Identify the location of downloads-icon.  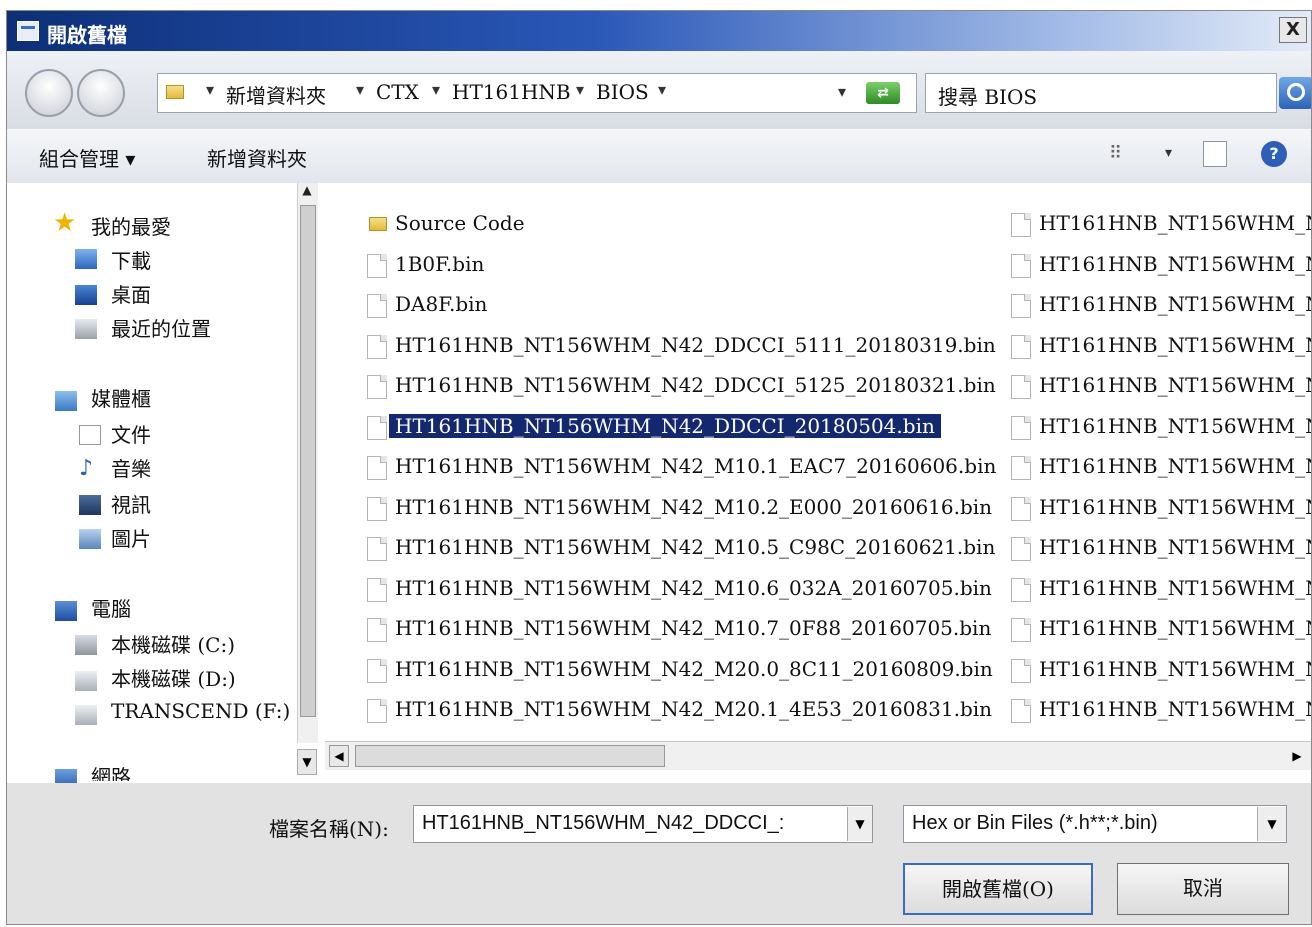
(86, 259).